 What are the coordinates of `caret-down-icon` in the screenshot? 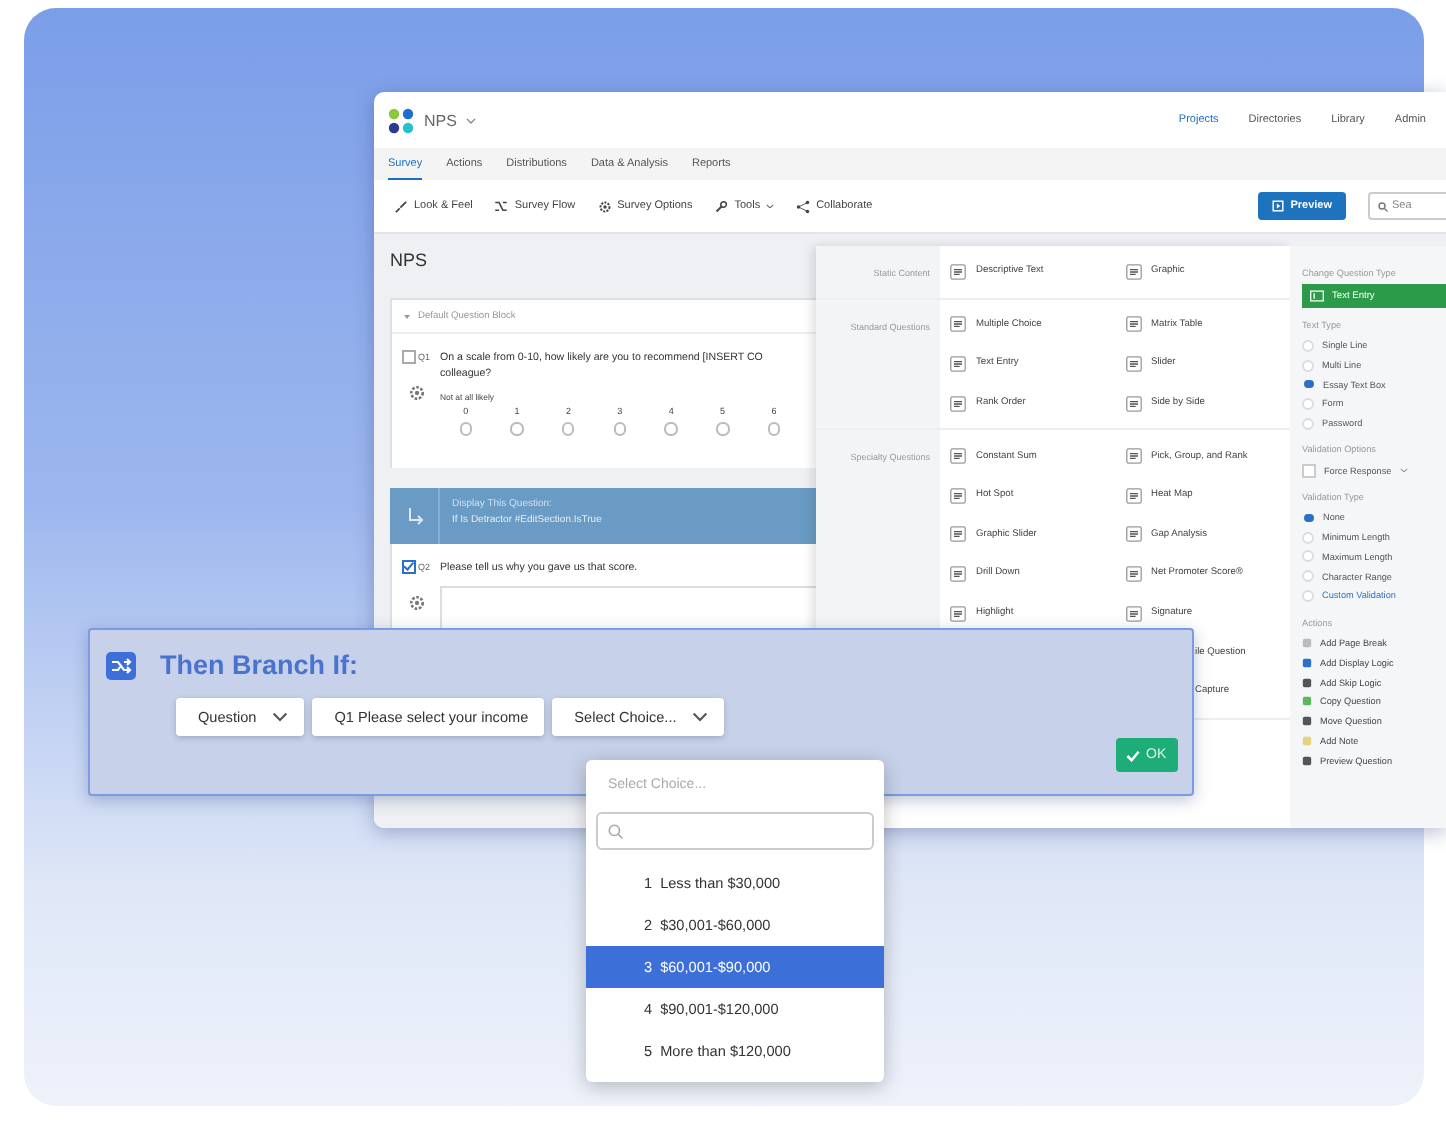 It's located at (407, 316).